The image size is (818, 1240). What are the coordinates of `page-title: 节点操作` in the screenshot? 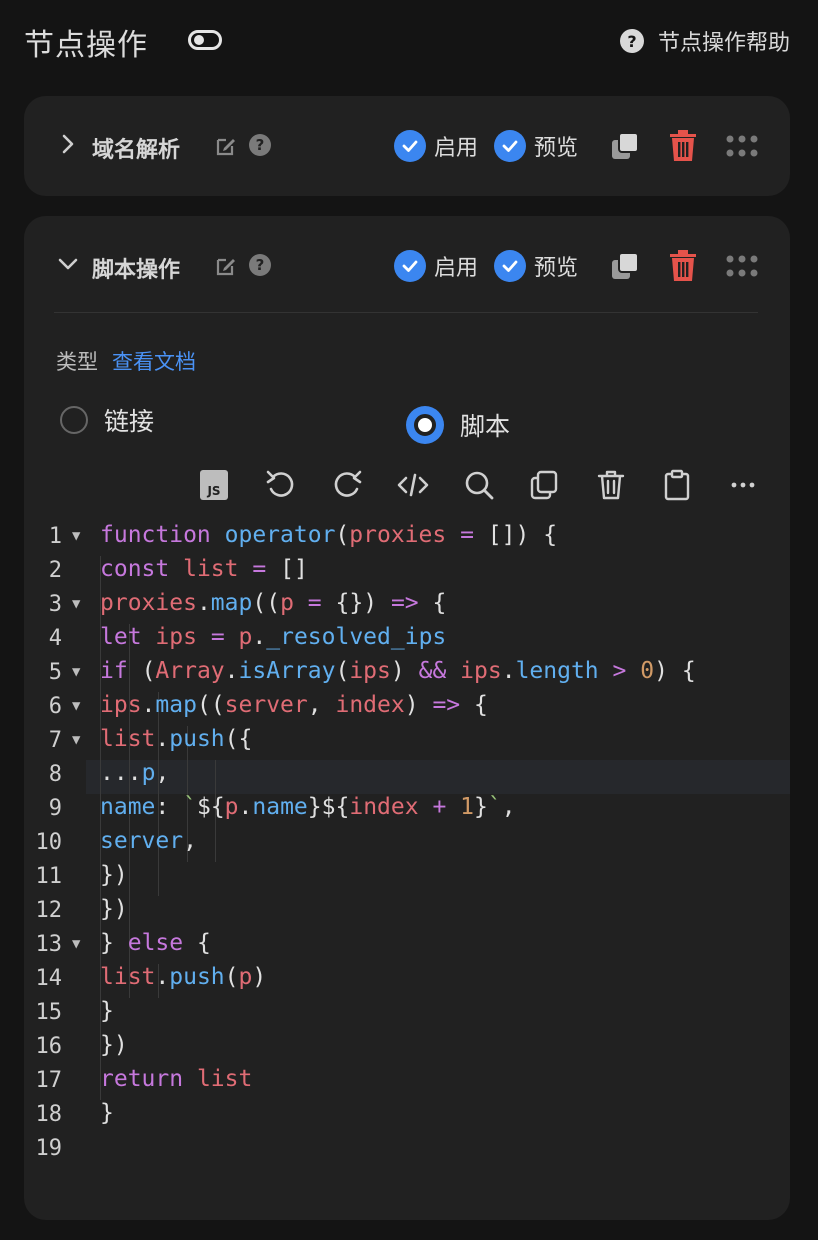 It's located at (86, 45).